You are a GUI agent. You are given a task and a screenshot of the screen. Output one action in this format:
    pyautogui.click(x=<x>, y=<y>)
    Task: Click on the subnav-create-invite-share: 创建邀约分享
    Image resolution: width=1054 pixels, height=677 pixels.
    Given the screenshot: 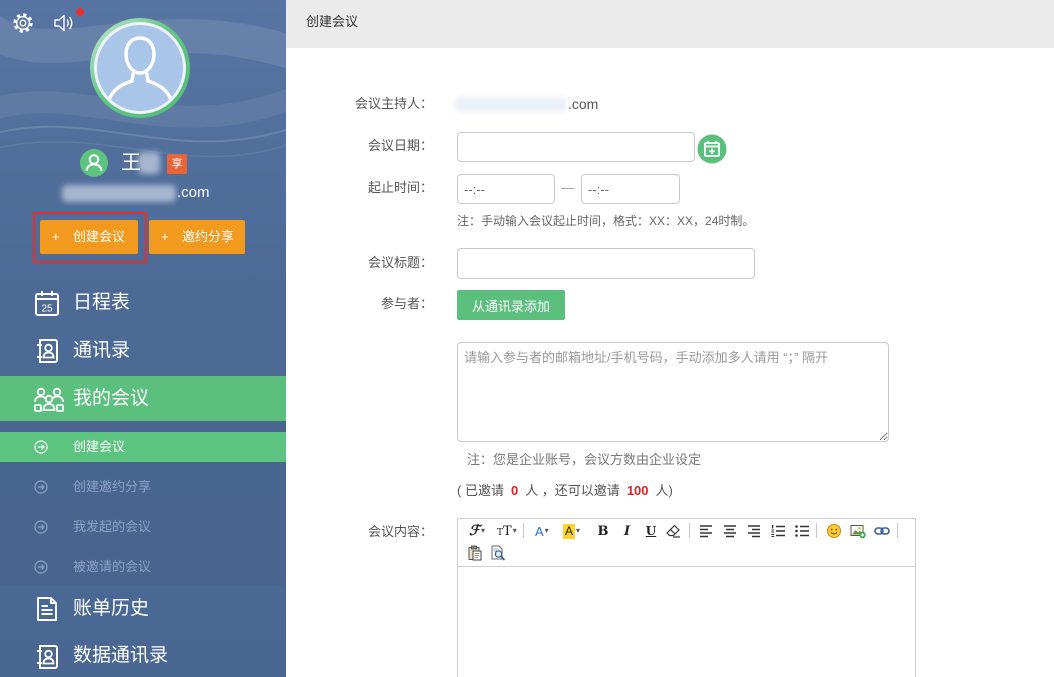 What is the action you would take?
    pyautogui.click(x=143, y=487)
    